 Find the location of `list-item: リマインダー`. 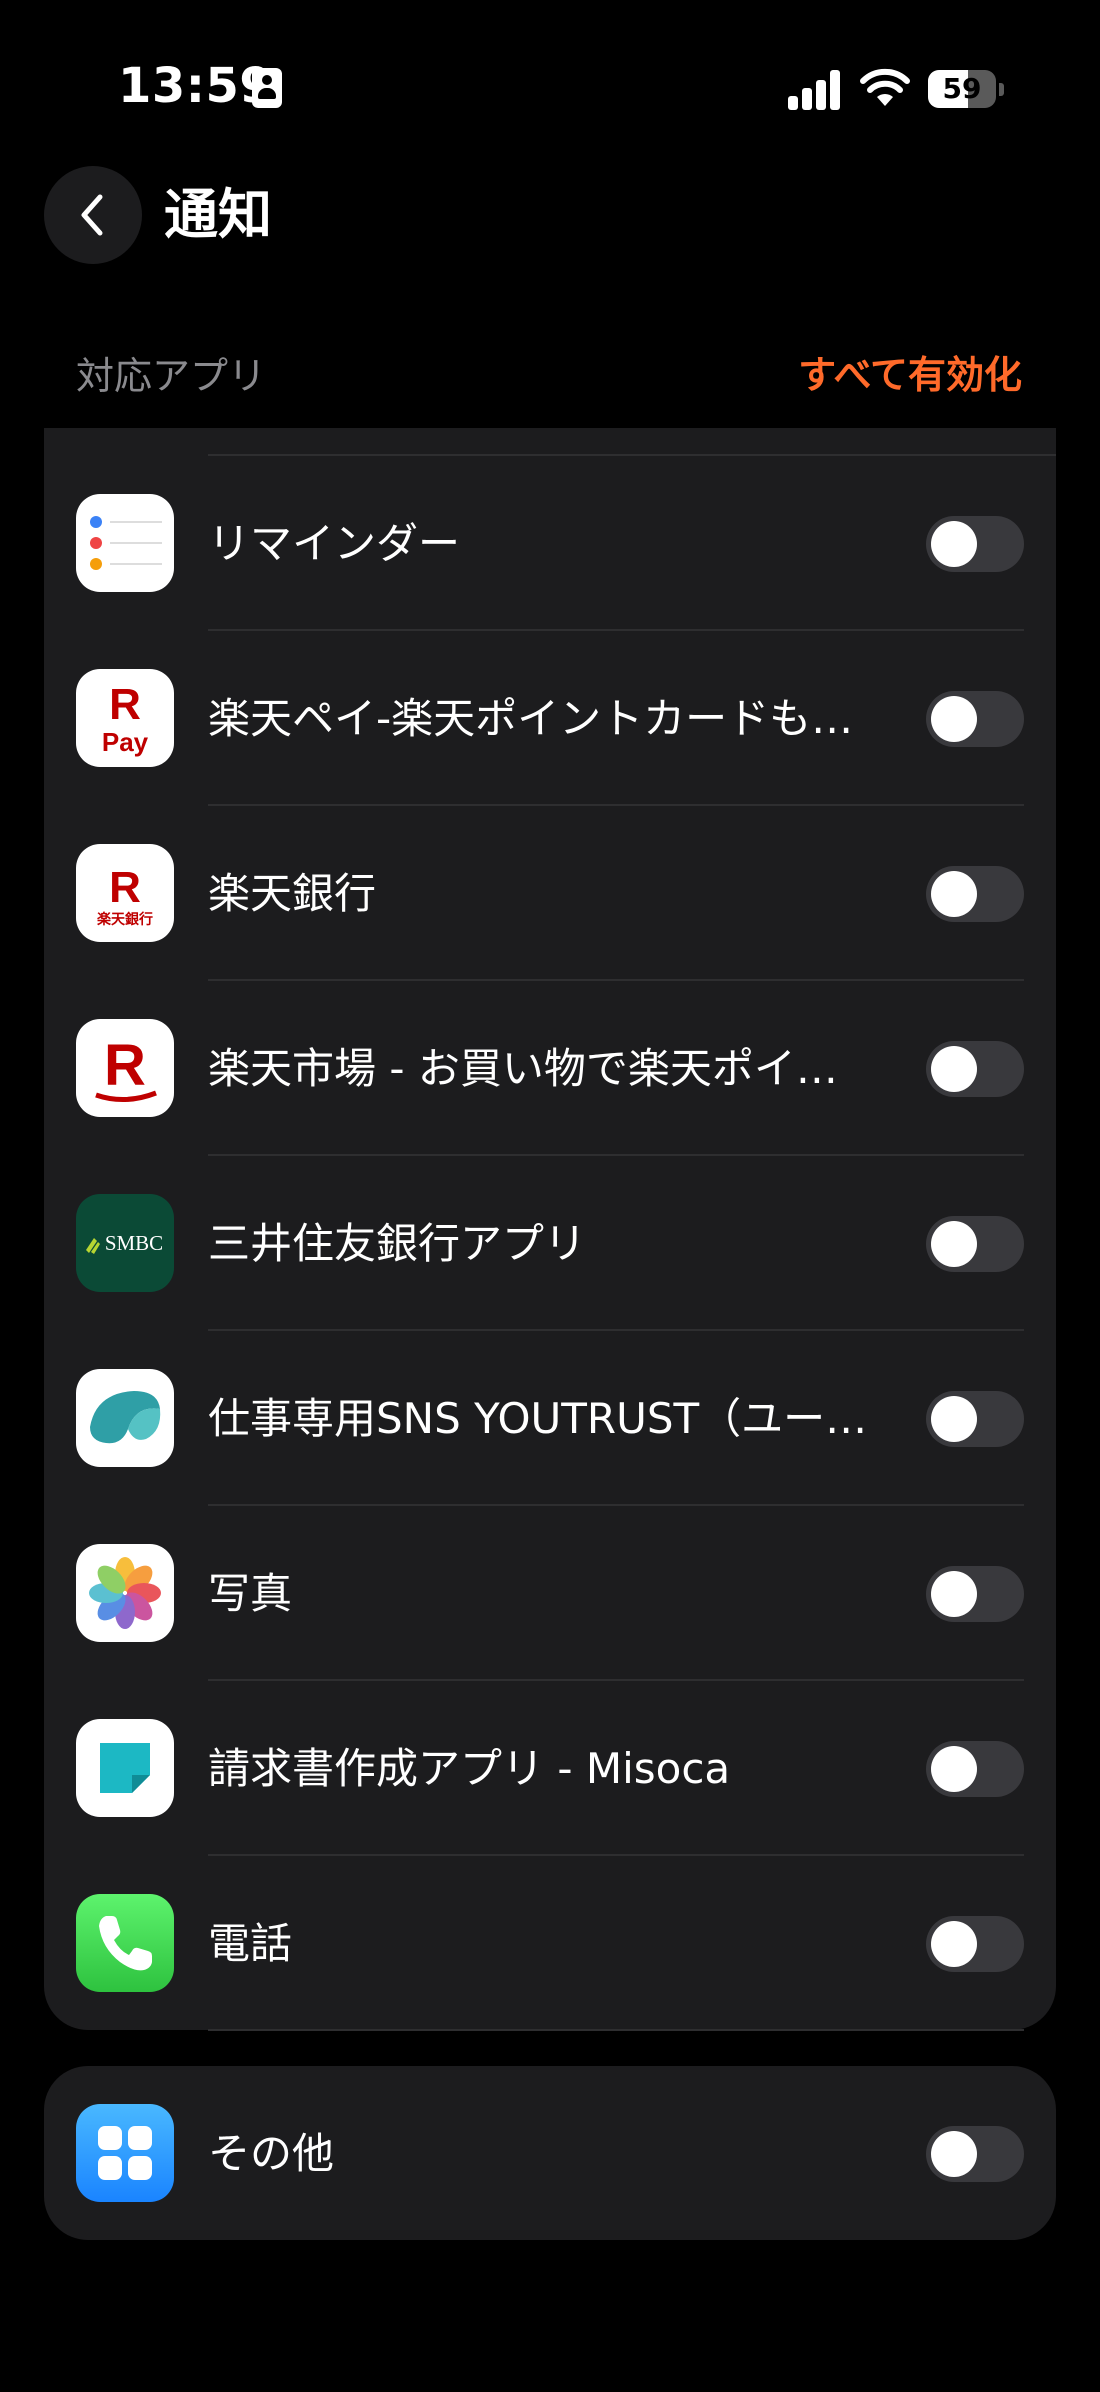

list-item: リマインダー is located at coordinates (550, 543).